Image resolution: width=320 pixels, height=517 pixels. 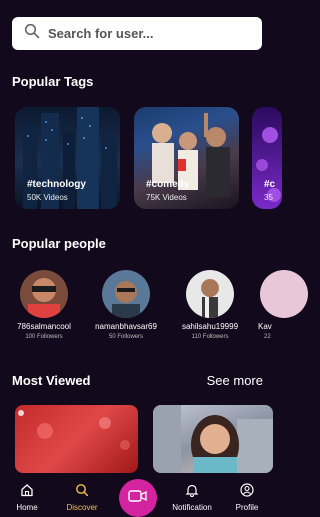 I want to click on woman-portrait-image, so click(x=213, y=439).